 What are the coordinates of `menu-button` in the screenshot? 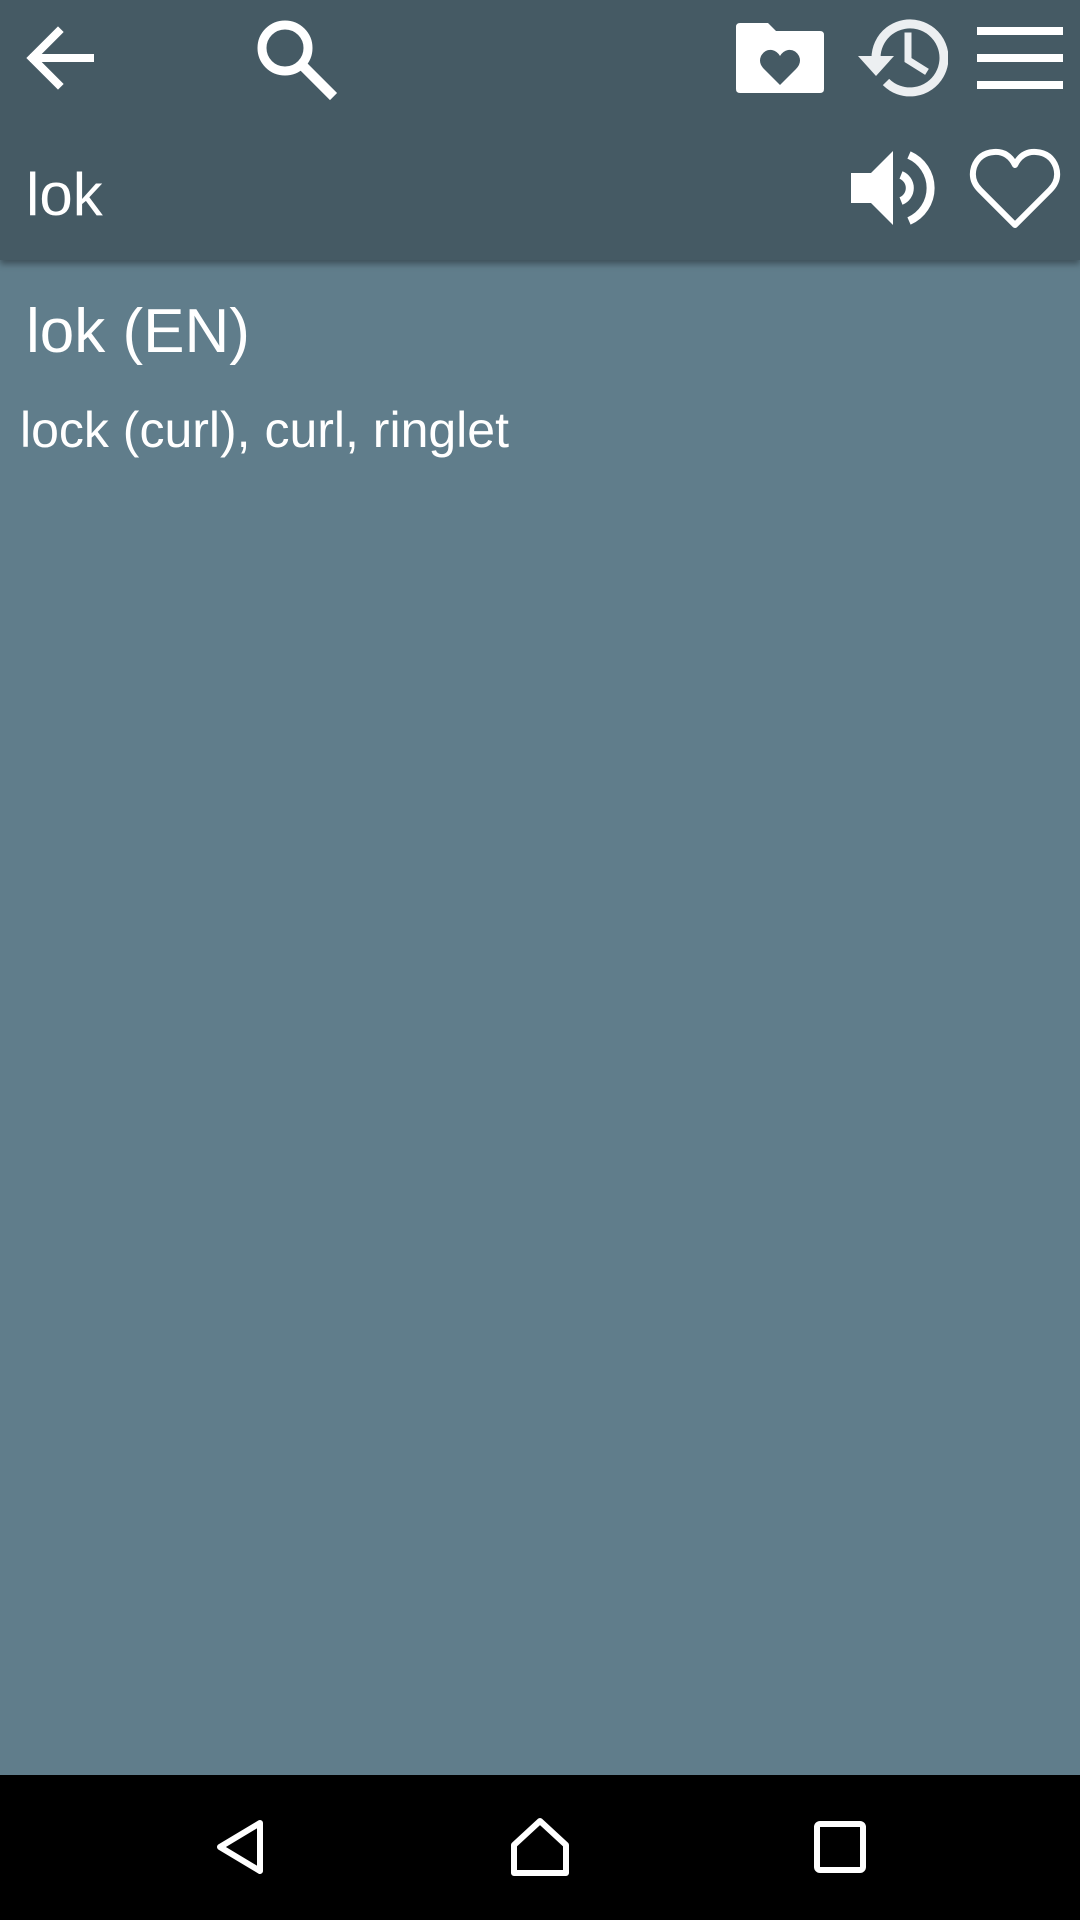 It's located at (1020, 58).